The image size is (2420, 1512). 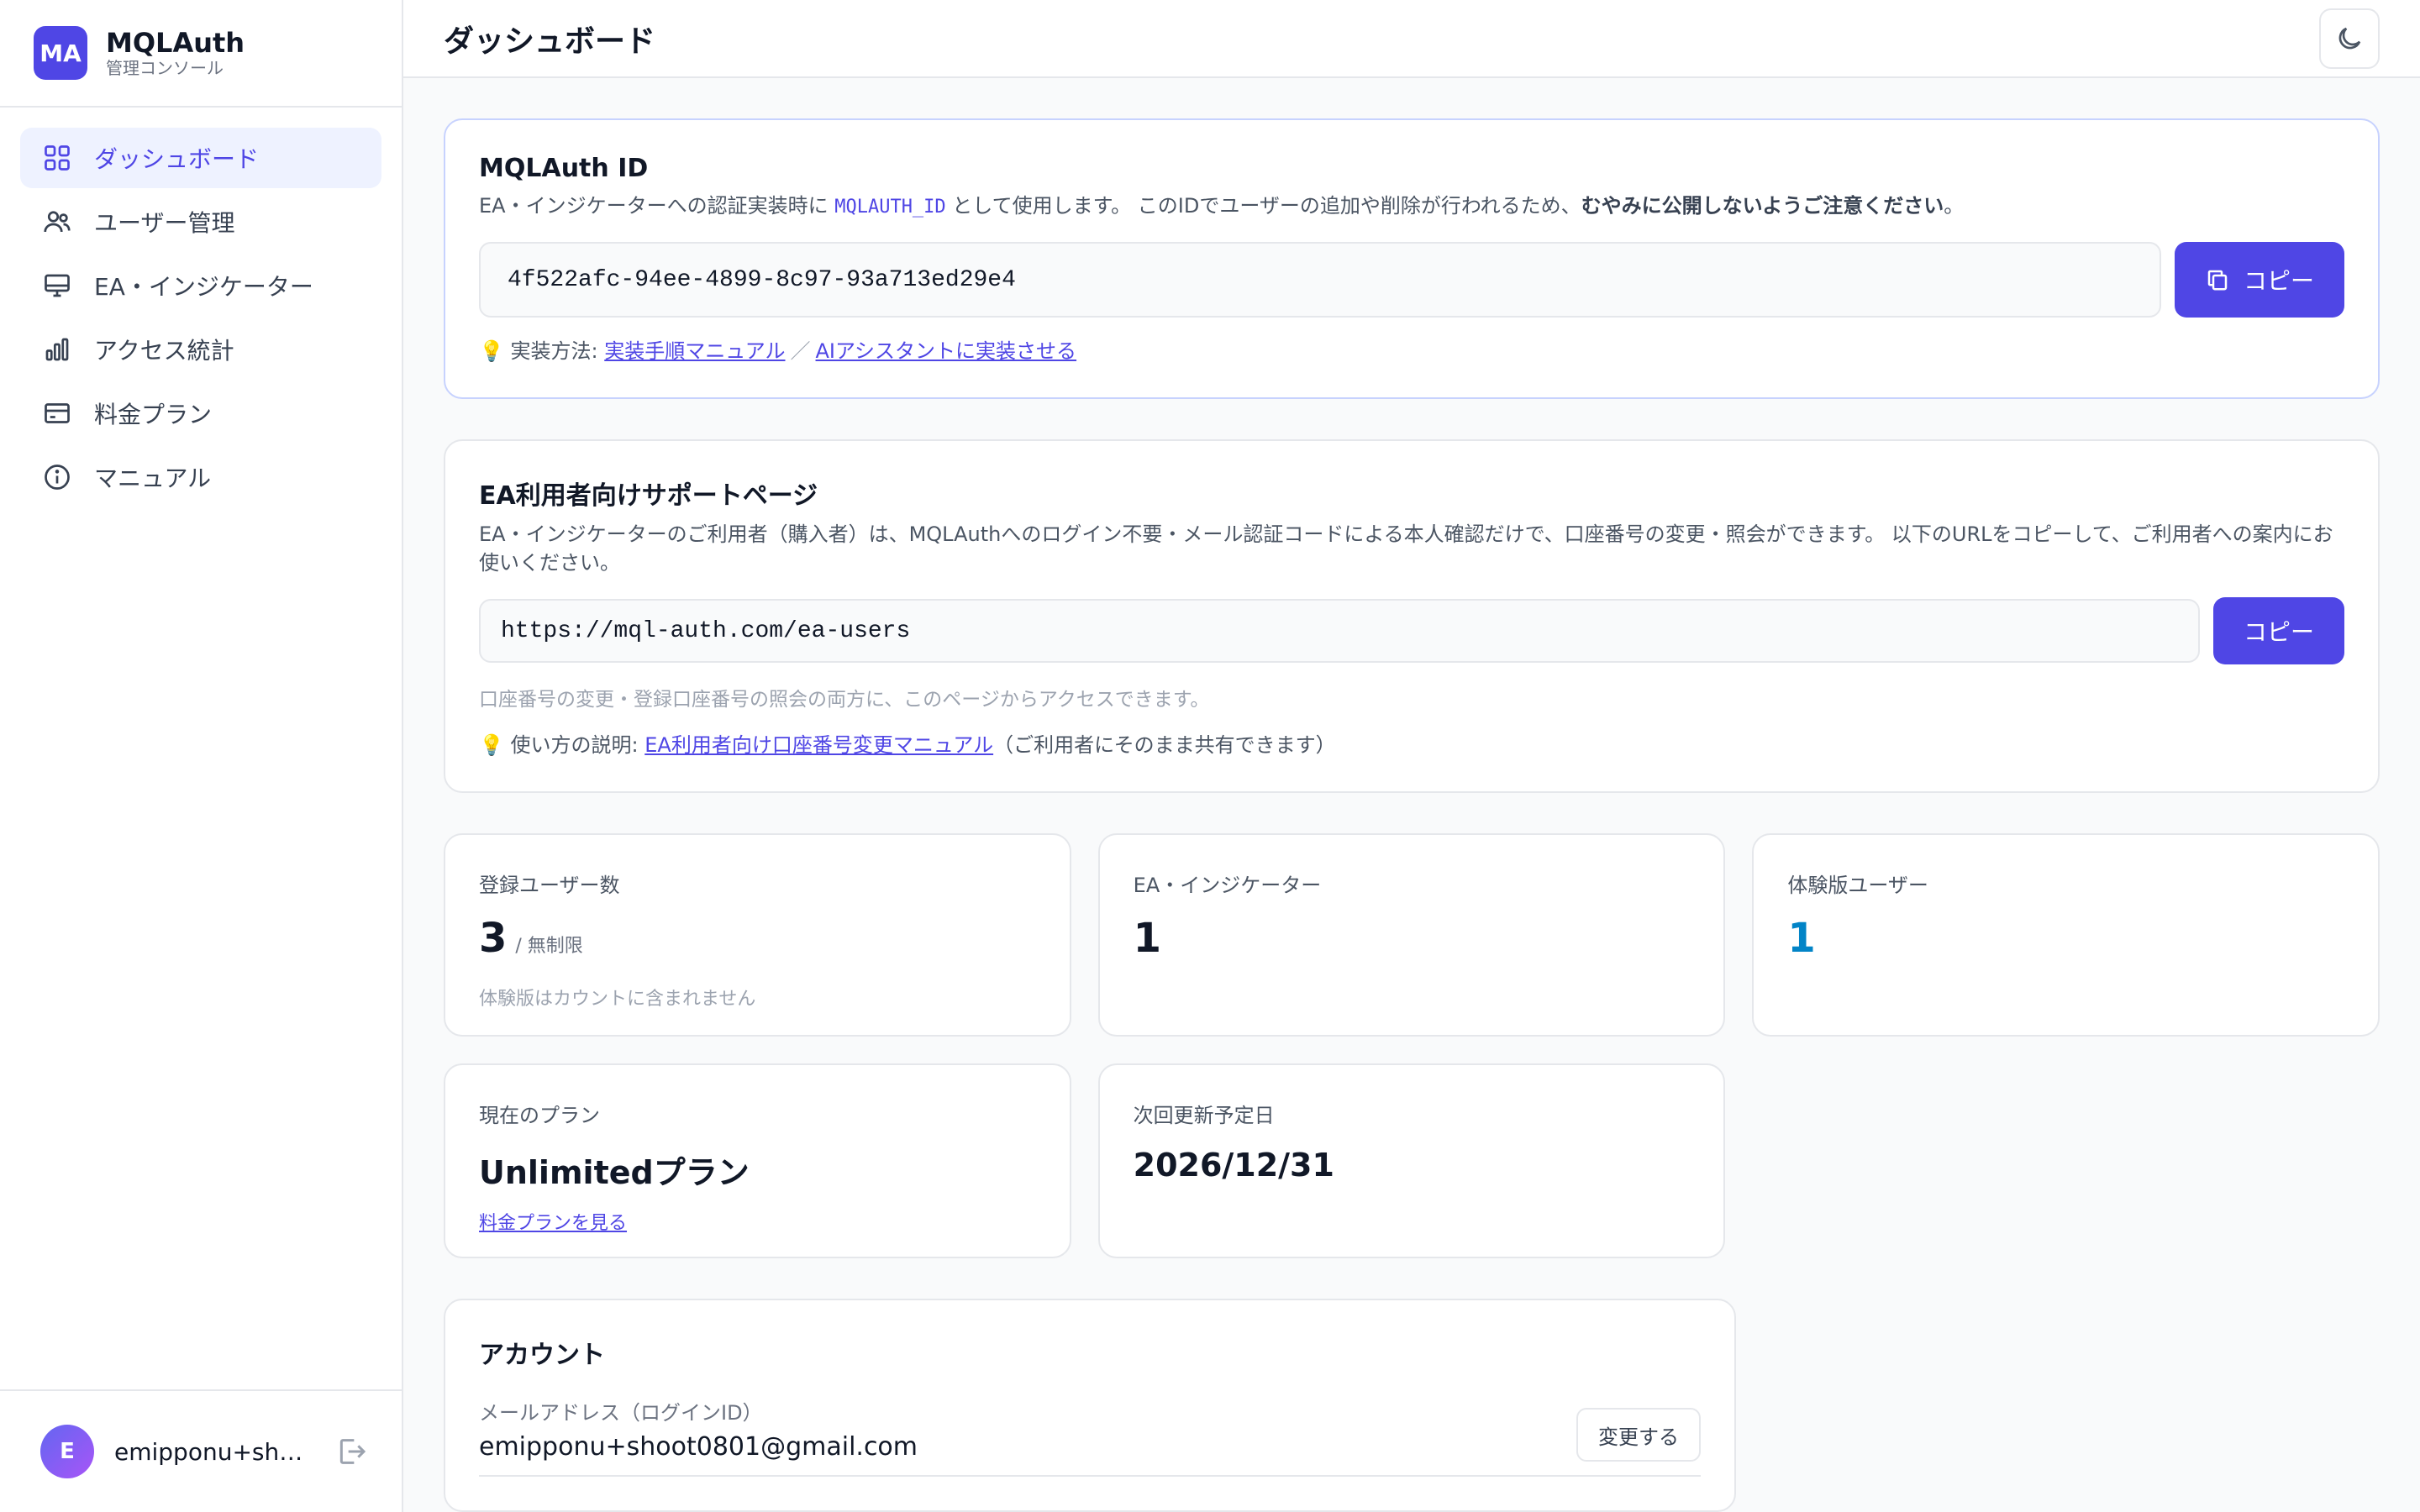 I want to click on avatar: E, so click(x=67, y=1451).